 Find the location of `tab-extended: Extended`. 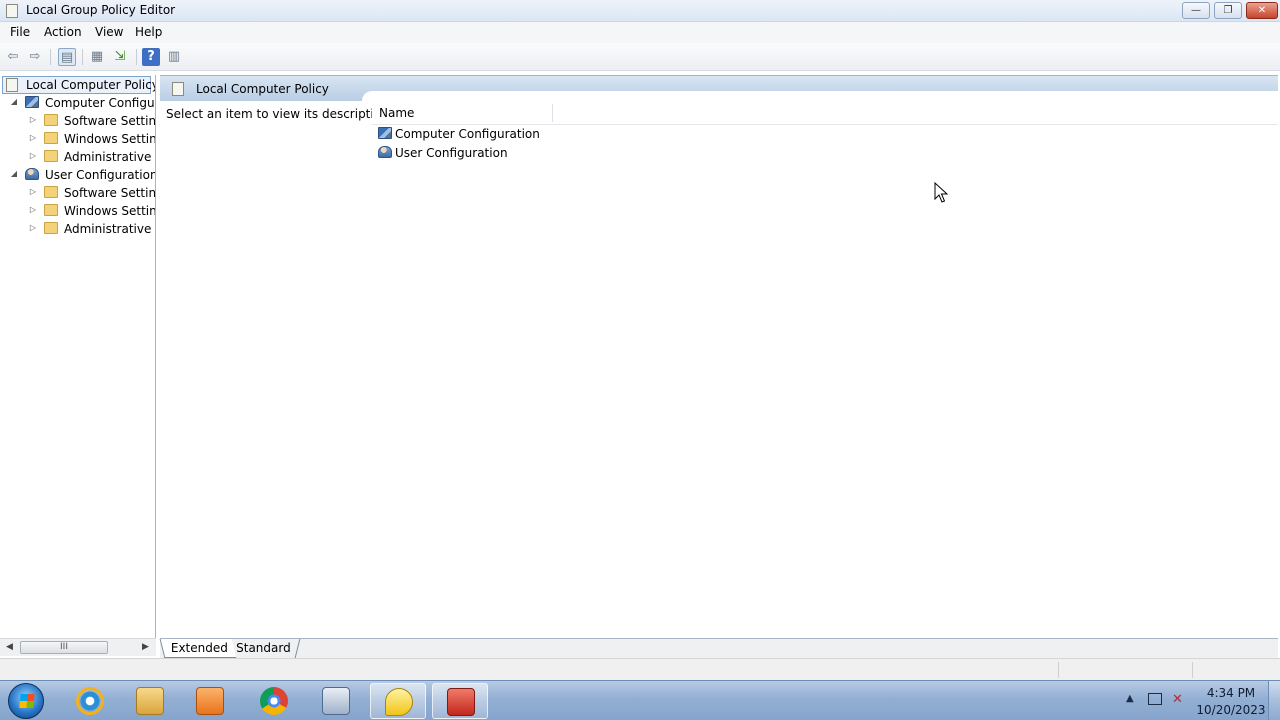

tab-extended: Extended is located at coordinates (198, 648).